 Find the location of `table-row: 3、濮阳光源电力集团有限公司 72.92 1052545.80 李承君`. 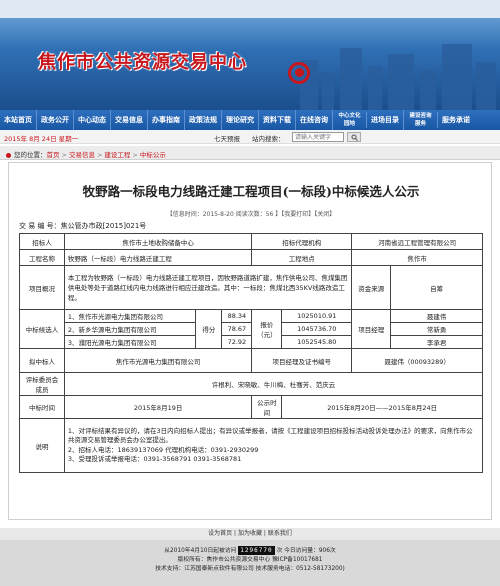

table-row: 3、濮阳光源电力集团有限公司 72.92 1052545.80 李承君 is located at coordinates (251, 342).